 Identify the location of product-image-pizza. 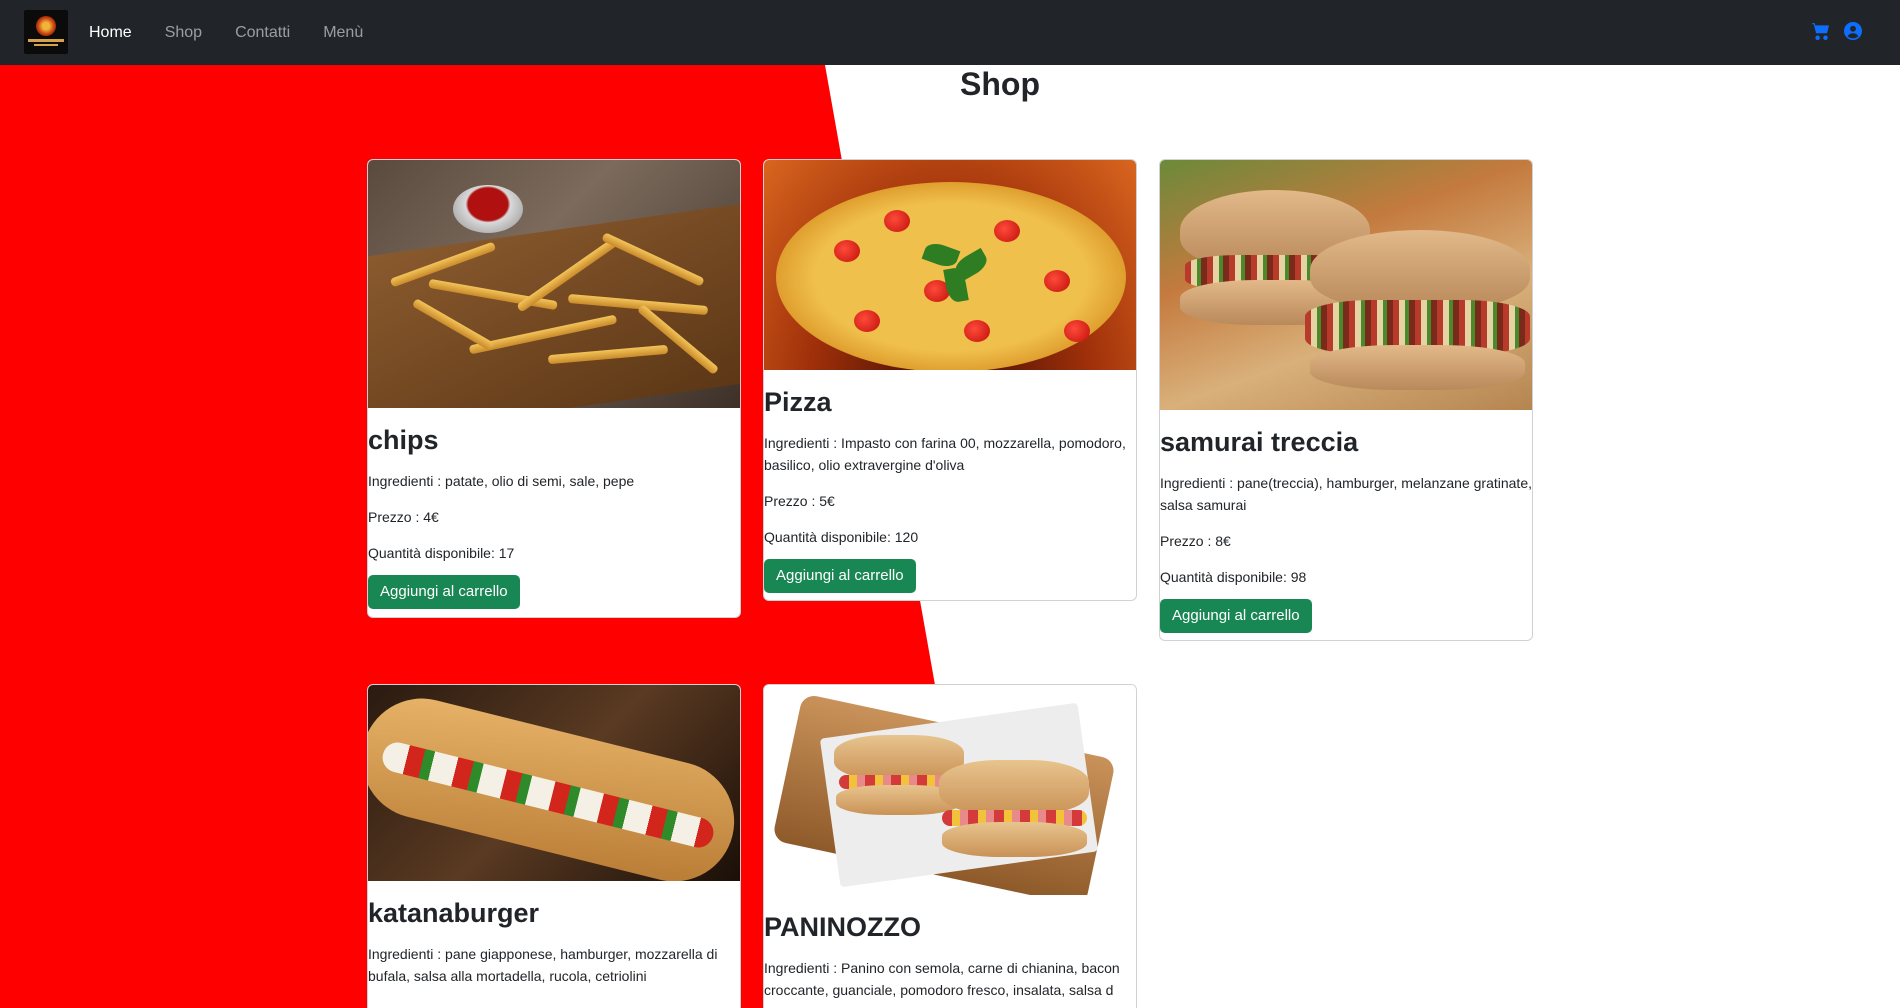
(950, 265).